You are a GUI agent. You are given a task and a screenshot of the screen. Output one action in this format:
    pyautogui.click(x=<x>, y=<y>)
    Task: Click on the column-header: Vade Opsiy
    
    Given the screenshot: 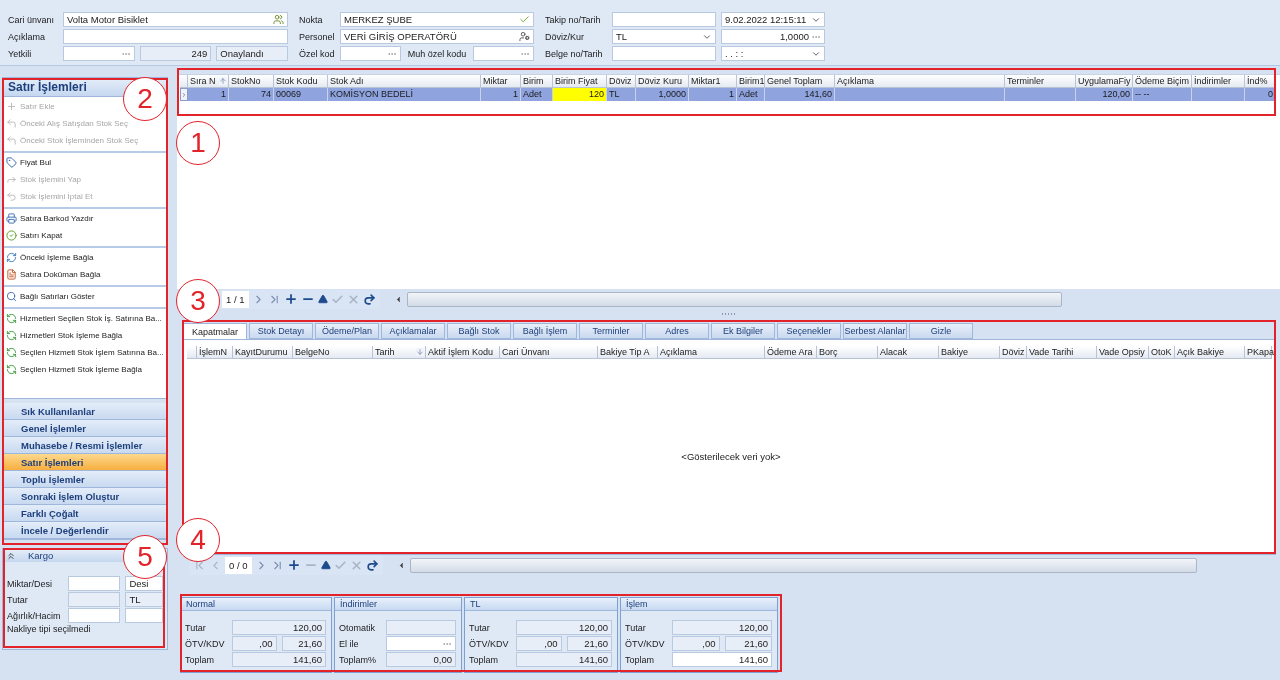 What is the action you would take?
    pyautogui.click(x=1123, y=352)
    